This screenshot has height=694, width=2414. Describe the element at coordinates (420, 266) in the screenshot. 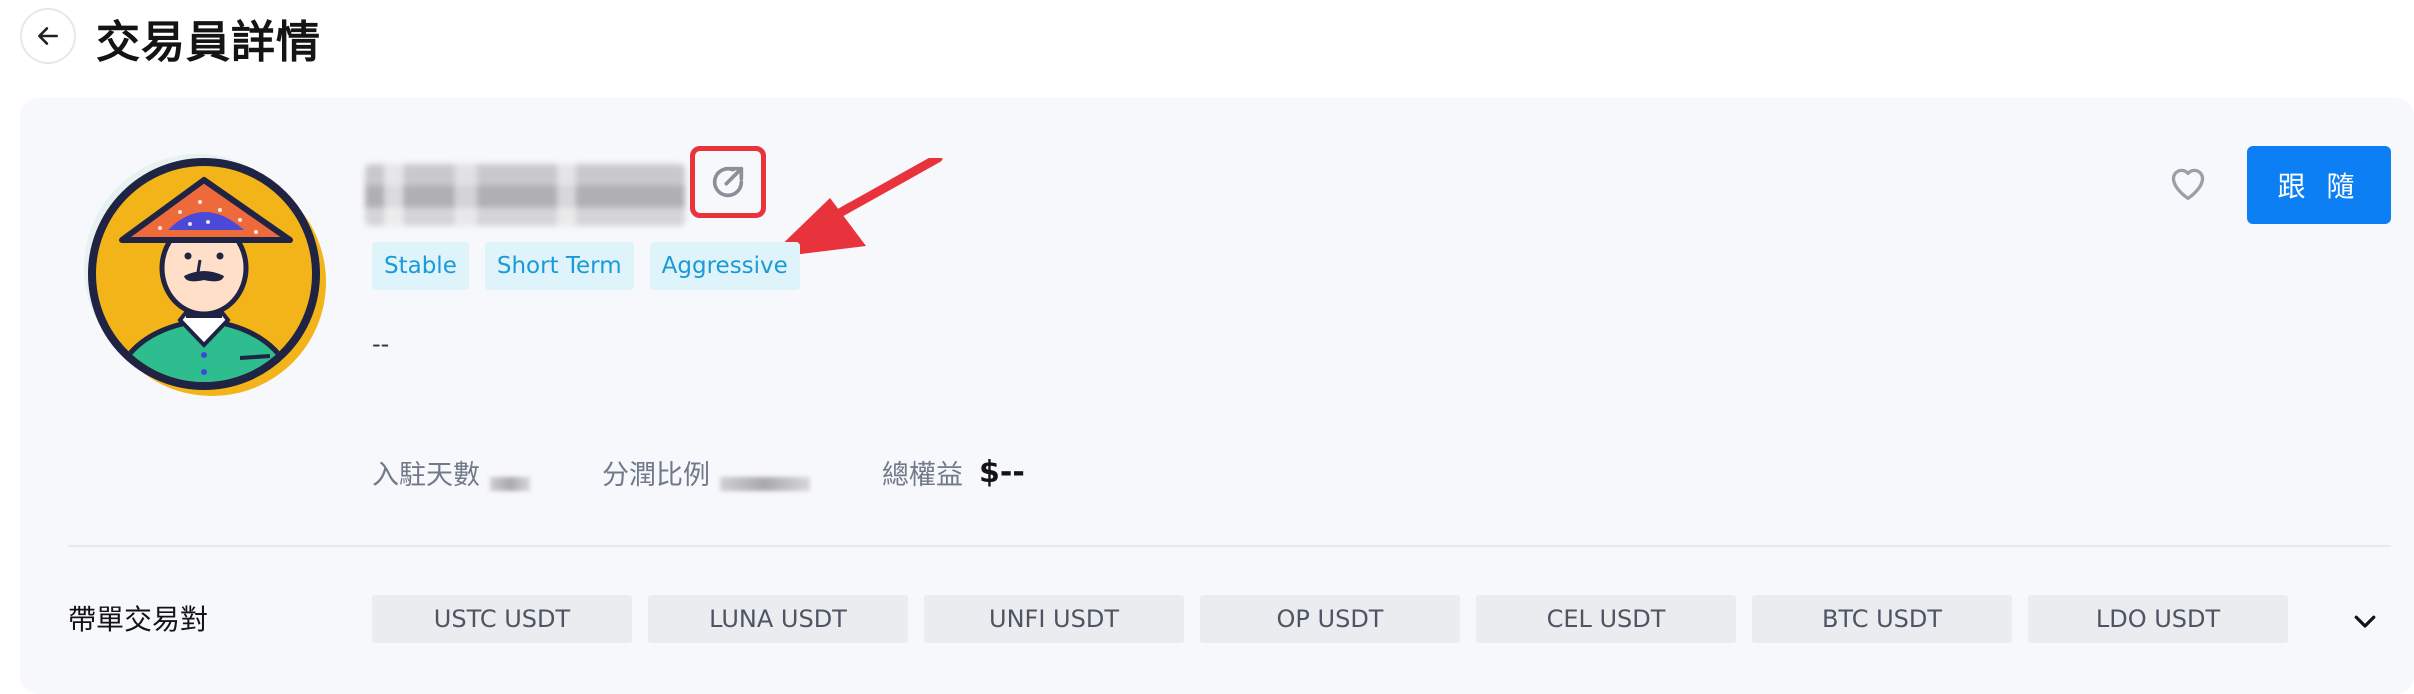

I see `tag: Stable` at that location.